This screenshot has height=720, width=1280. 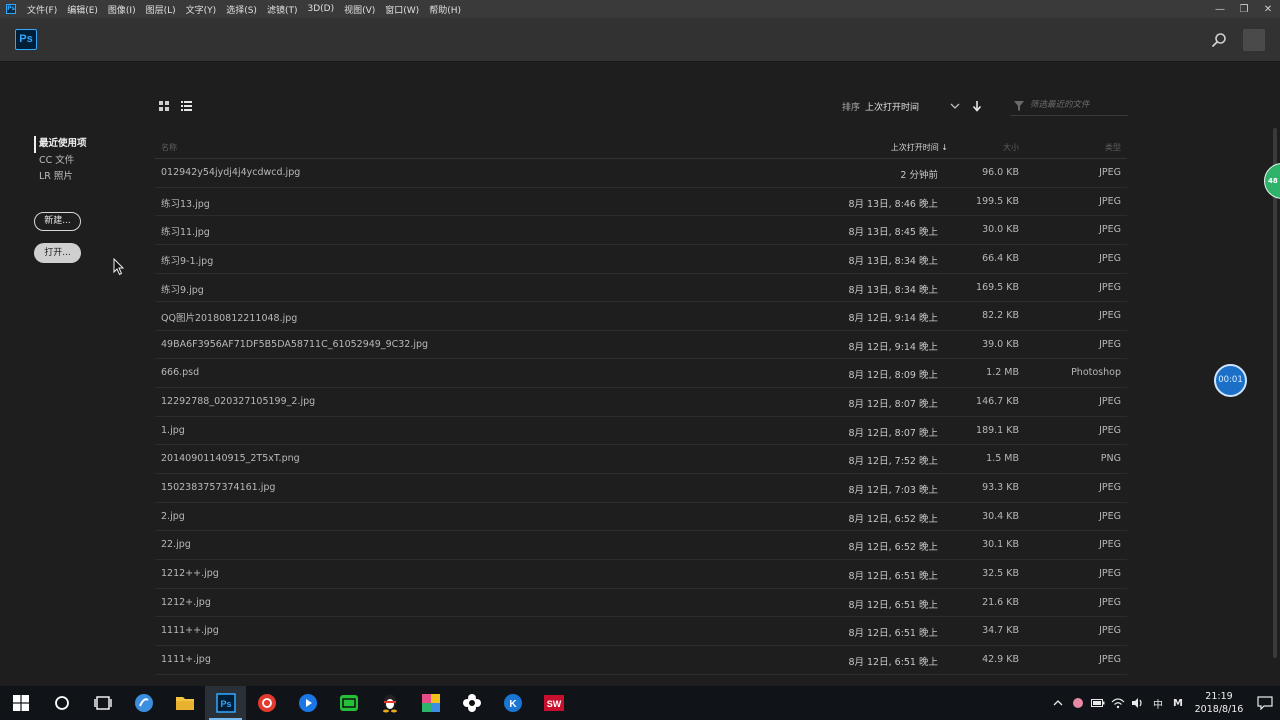 What do you see at coordinates (122, 9) in the screenshot?
I see `menu-image: 图像(I)` at bounding box center [122, 9].